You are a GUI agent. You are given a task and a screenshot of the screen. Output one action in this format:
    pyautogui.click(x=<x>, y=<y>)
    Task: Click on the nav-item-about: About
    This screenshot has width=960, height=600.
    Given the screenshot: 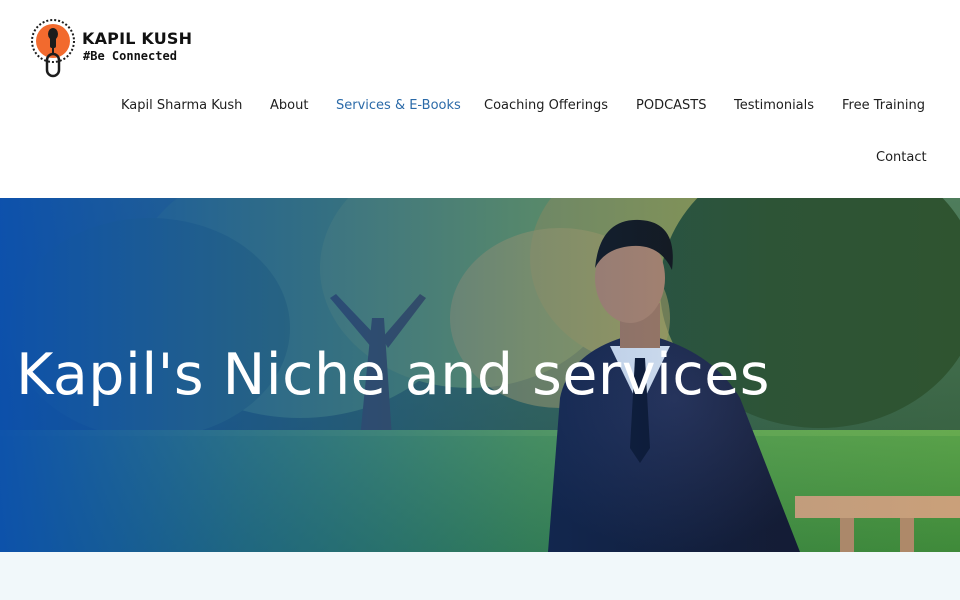 What is the action you would take?
    pyautogui.click(x=289, y=106)
    